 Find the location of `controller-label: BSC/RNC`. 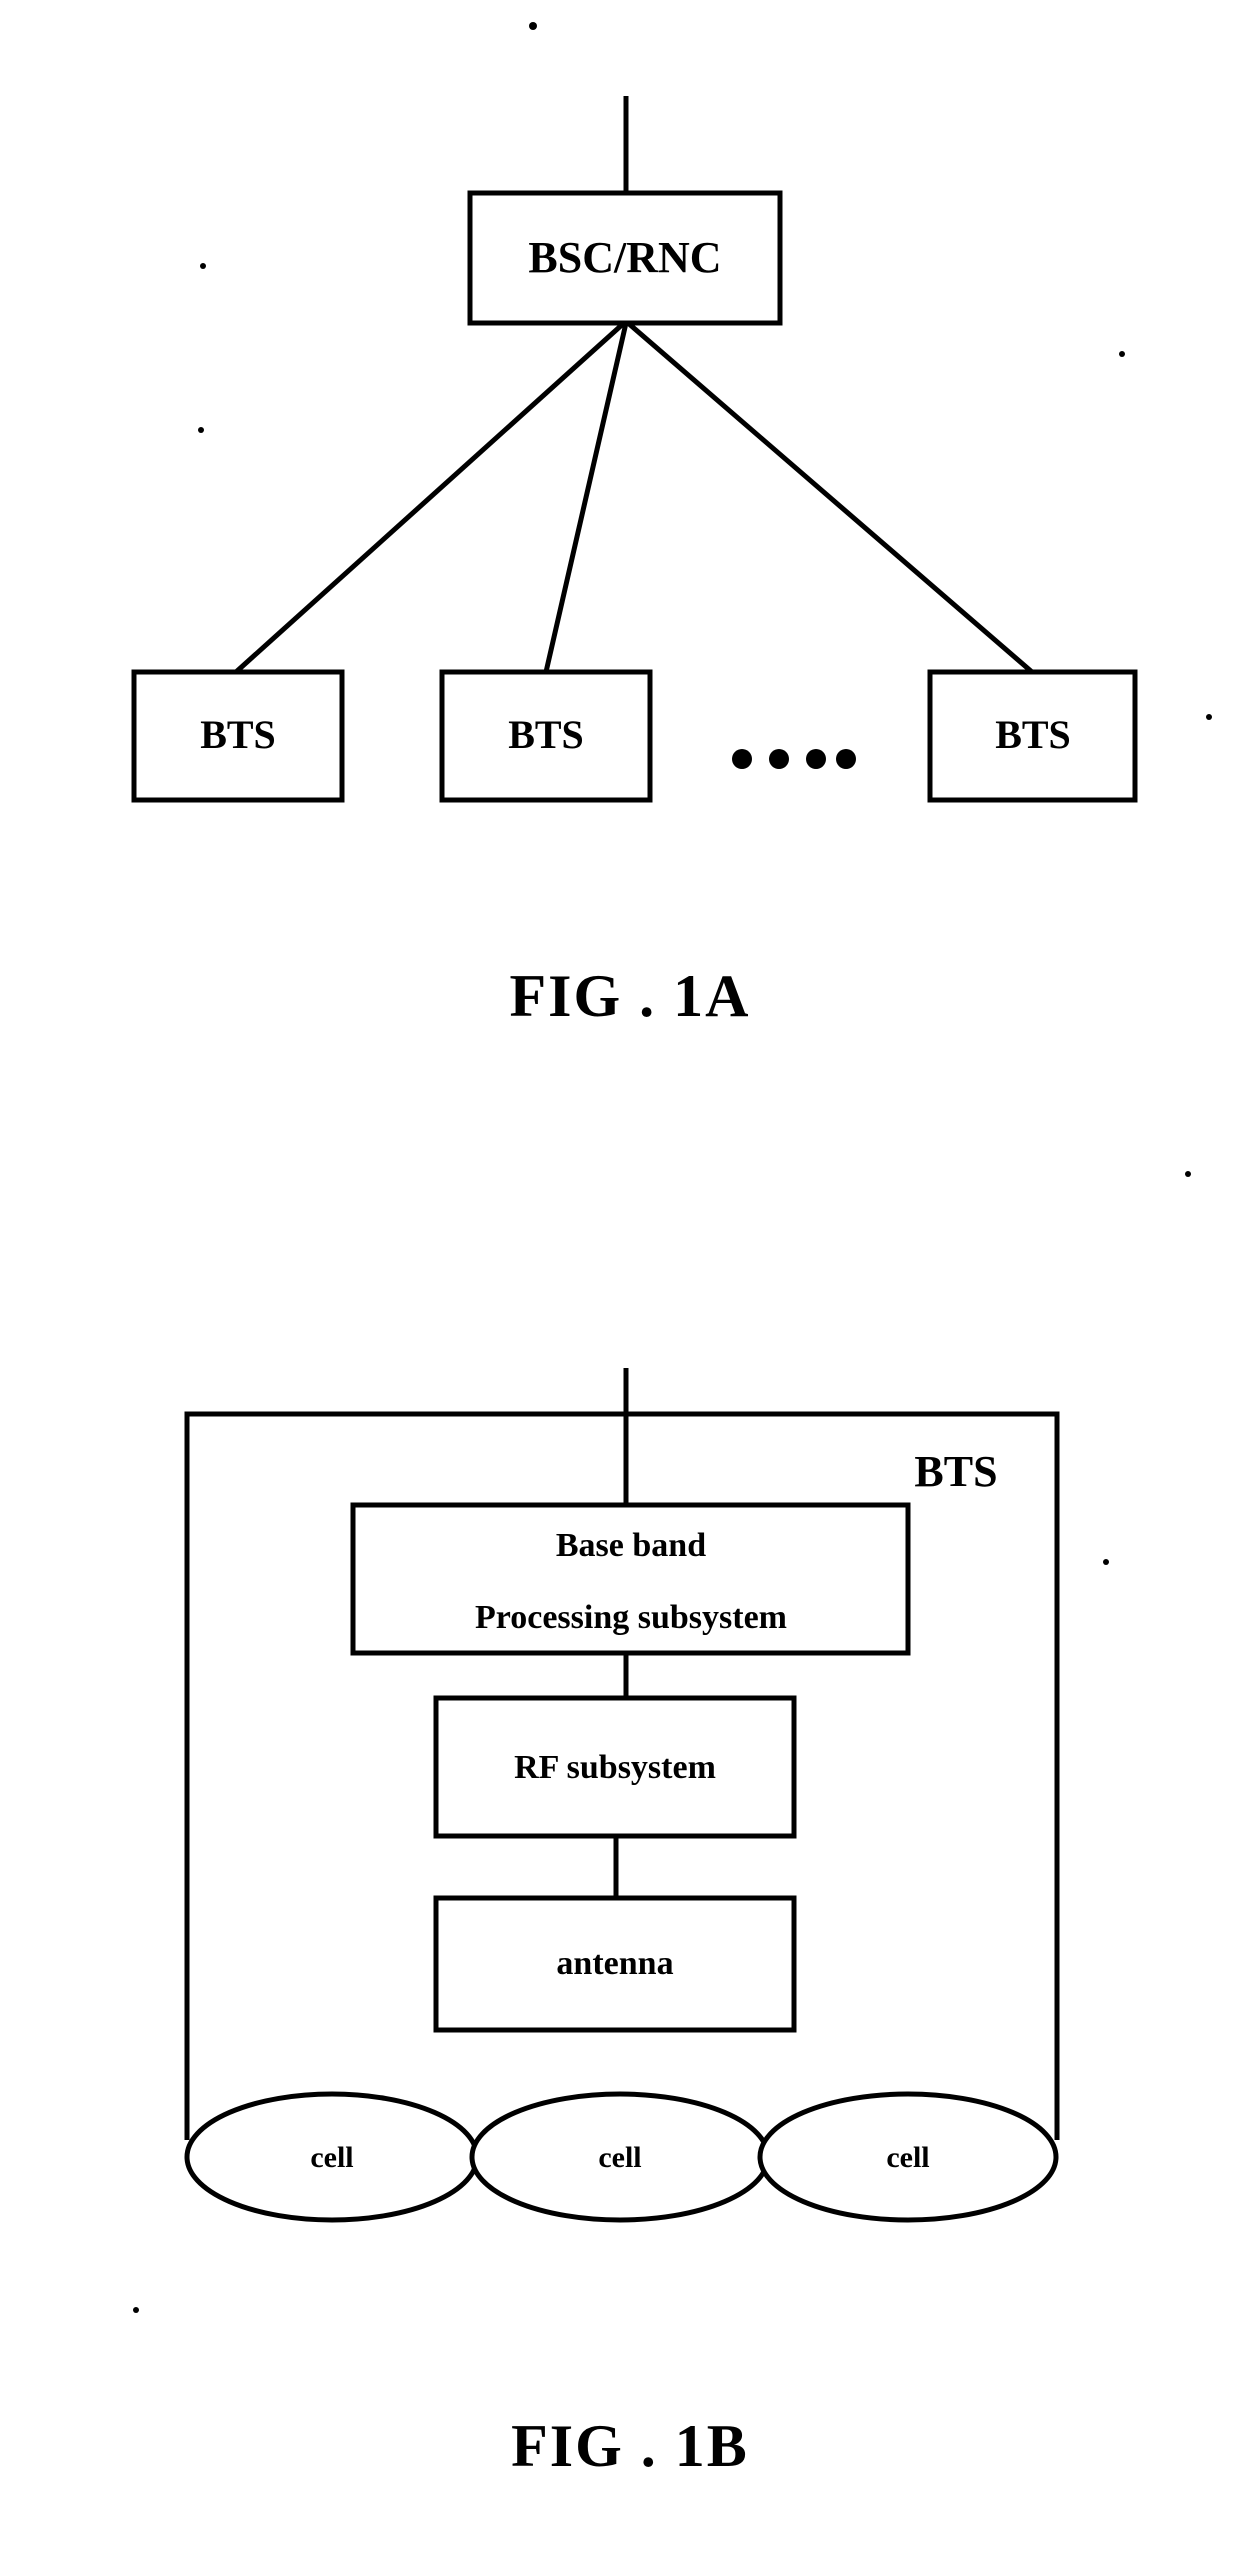

controller-label: BSC/RNC is located at coordinates (624, 257).